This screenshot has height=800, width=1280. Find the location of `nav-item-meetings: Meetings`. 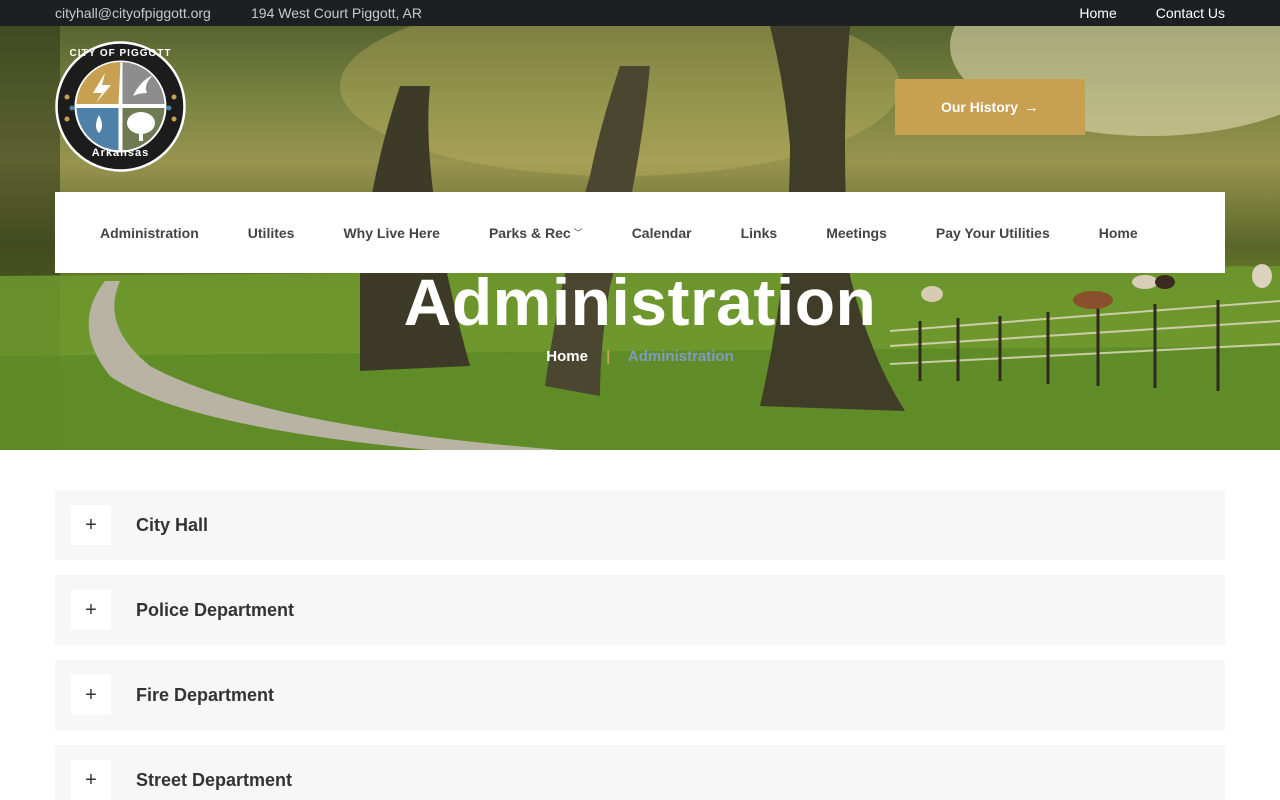

nav-item-meetings: Meetings is located at coordinates (856, 233).